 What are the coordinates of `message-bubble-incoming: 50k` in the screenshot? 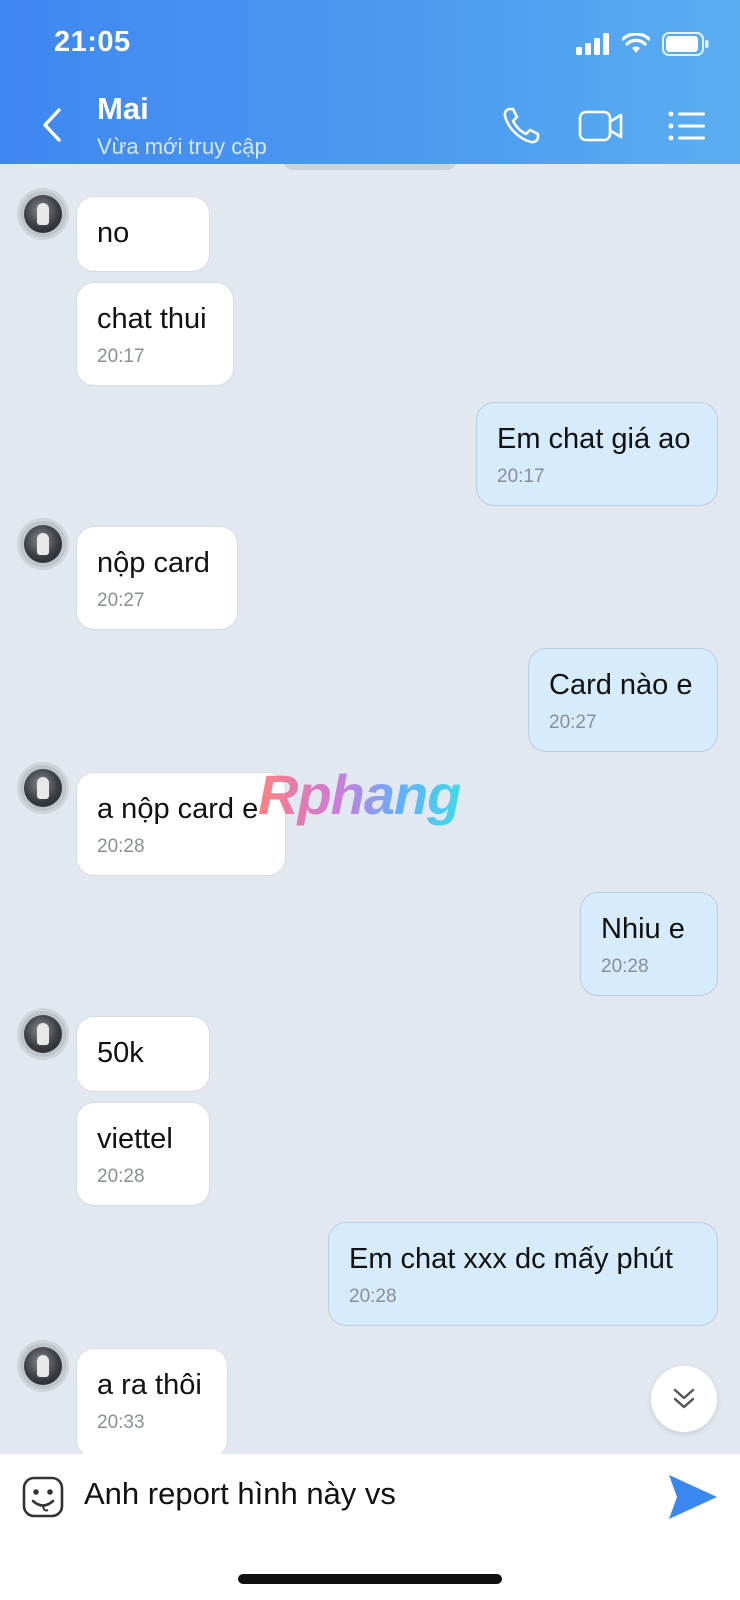 It's located at (143, 1054).